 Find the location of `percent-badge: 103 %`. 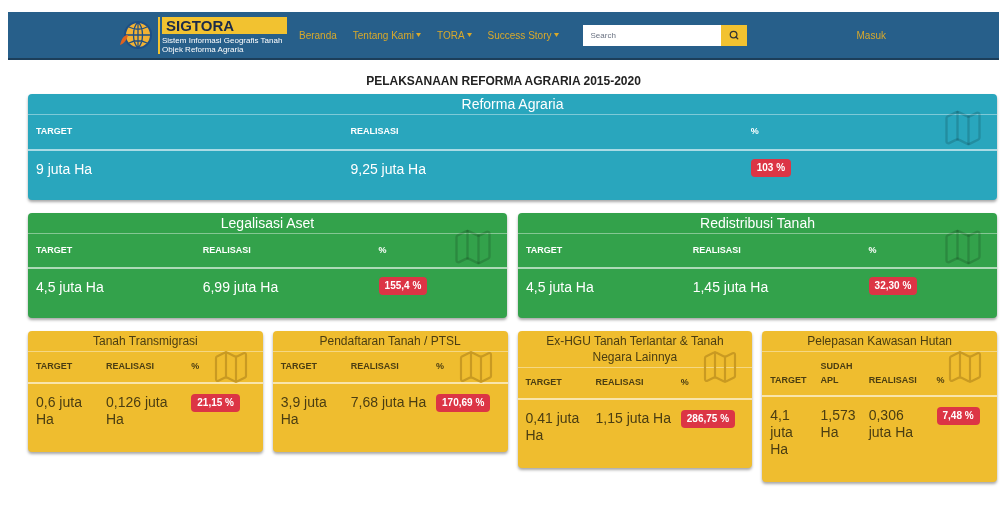

percent-badge: 103 % is located at coordinates (771, 167).